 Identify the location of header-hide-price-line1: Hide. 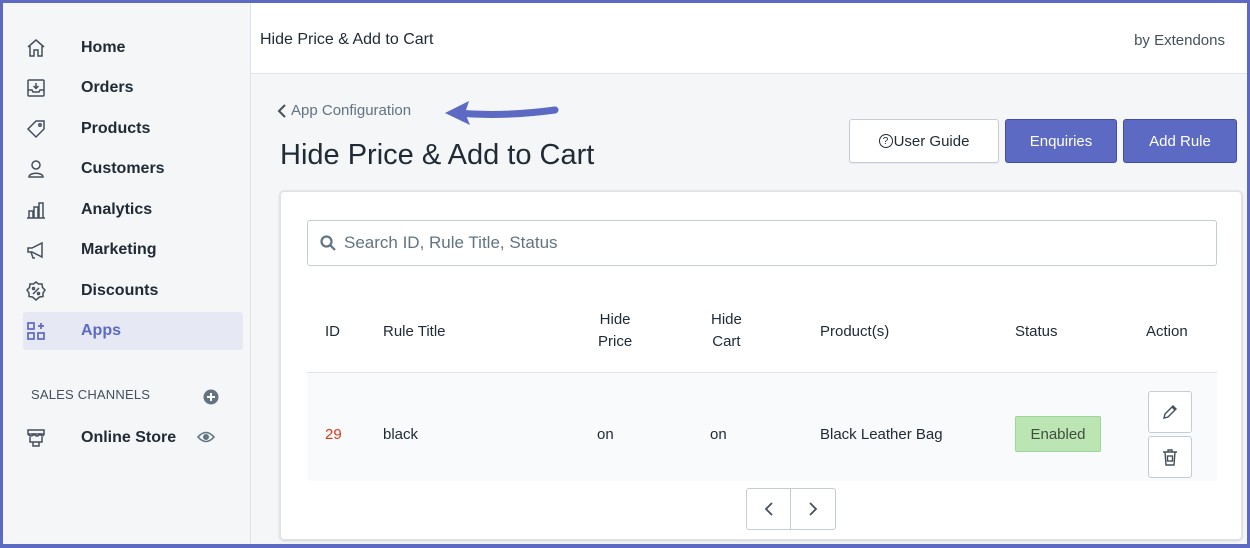
(615, 319).